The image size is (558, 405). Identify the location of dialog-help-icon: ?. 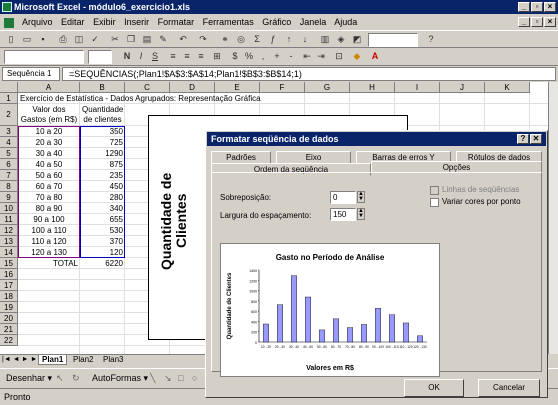
(523, 139).